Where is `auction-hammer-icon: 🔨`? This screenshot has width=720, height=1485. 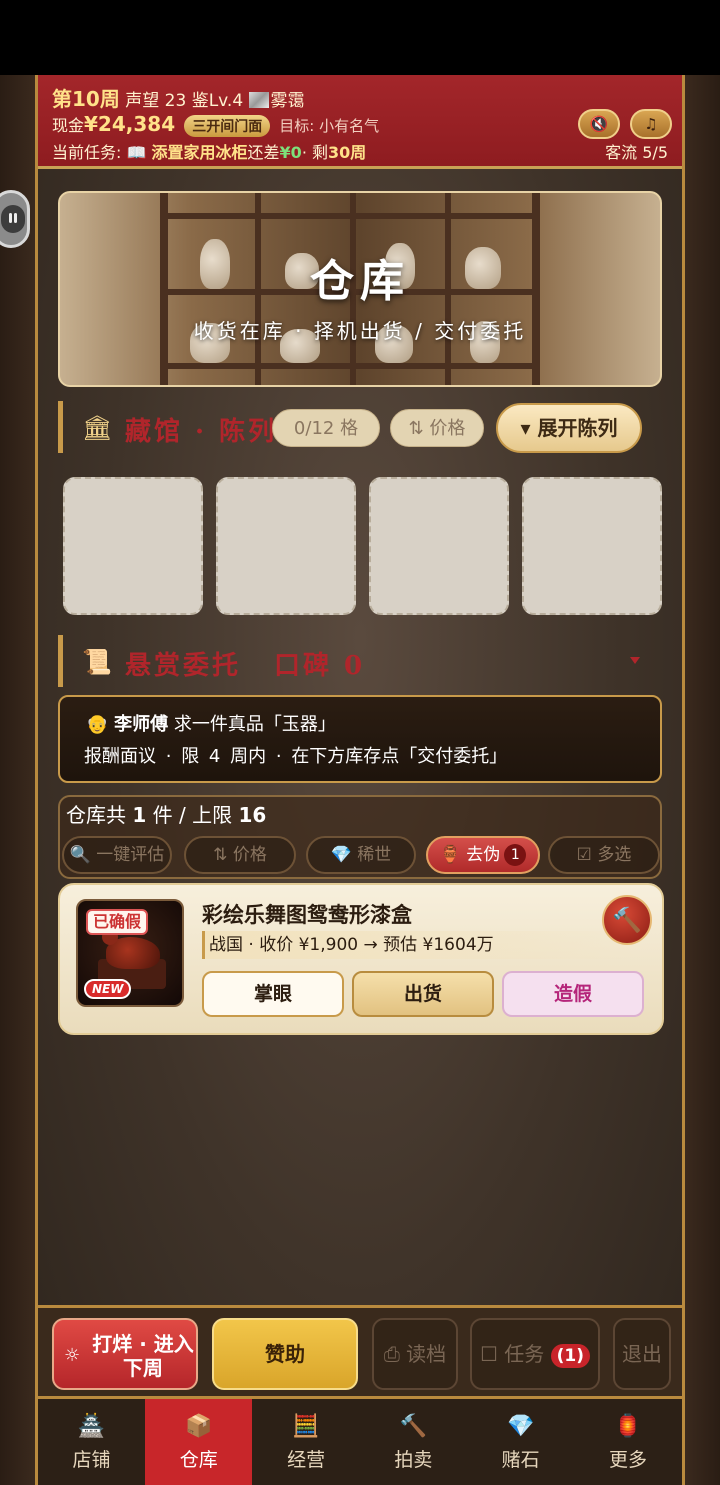 auction-hammer-icon: 🔨 is located at coordinates (413, 1426).